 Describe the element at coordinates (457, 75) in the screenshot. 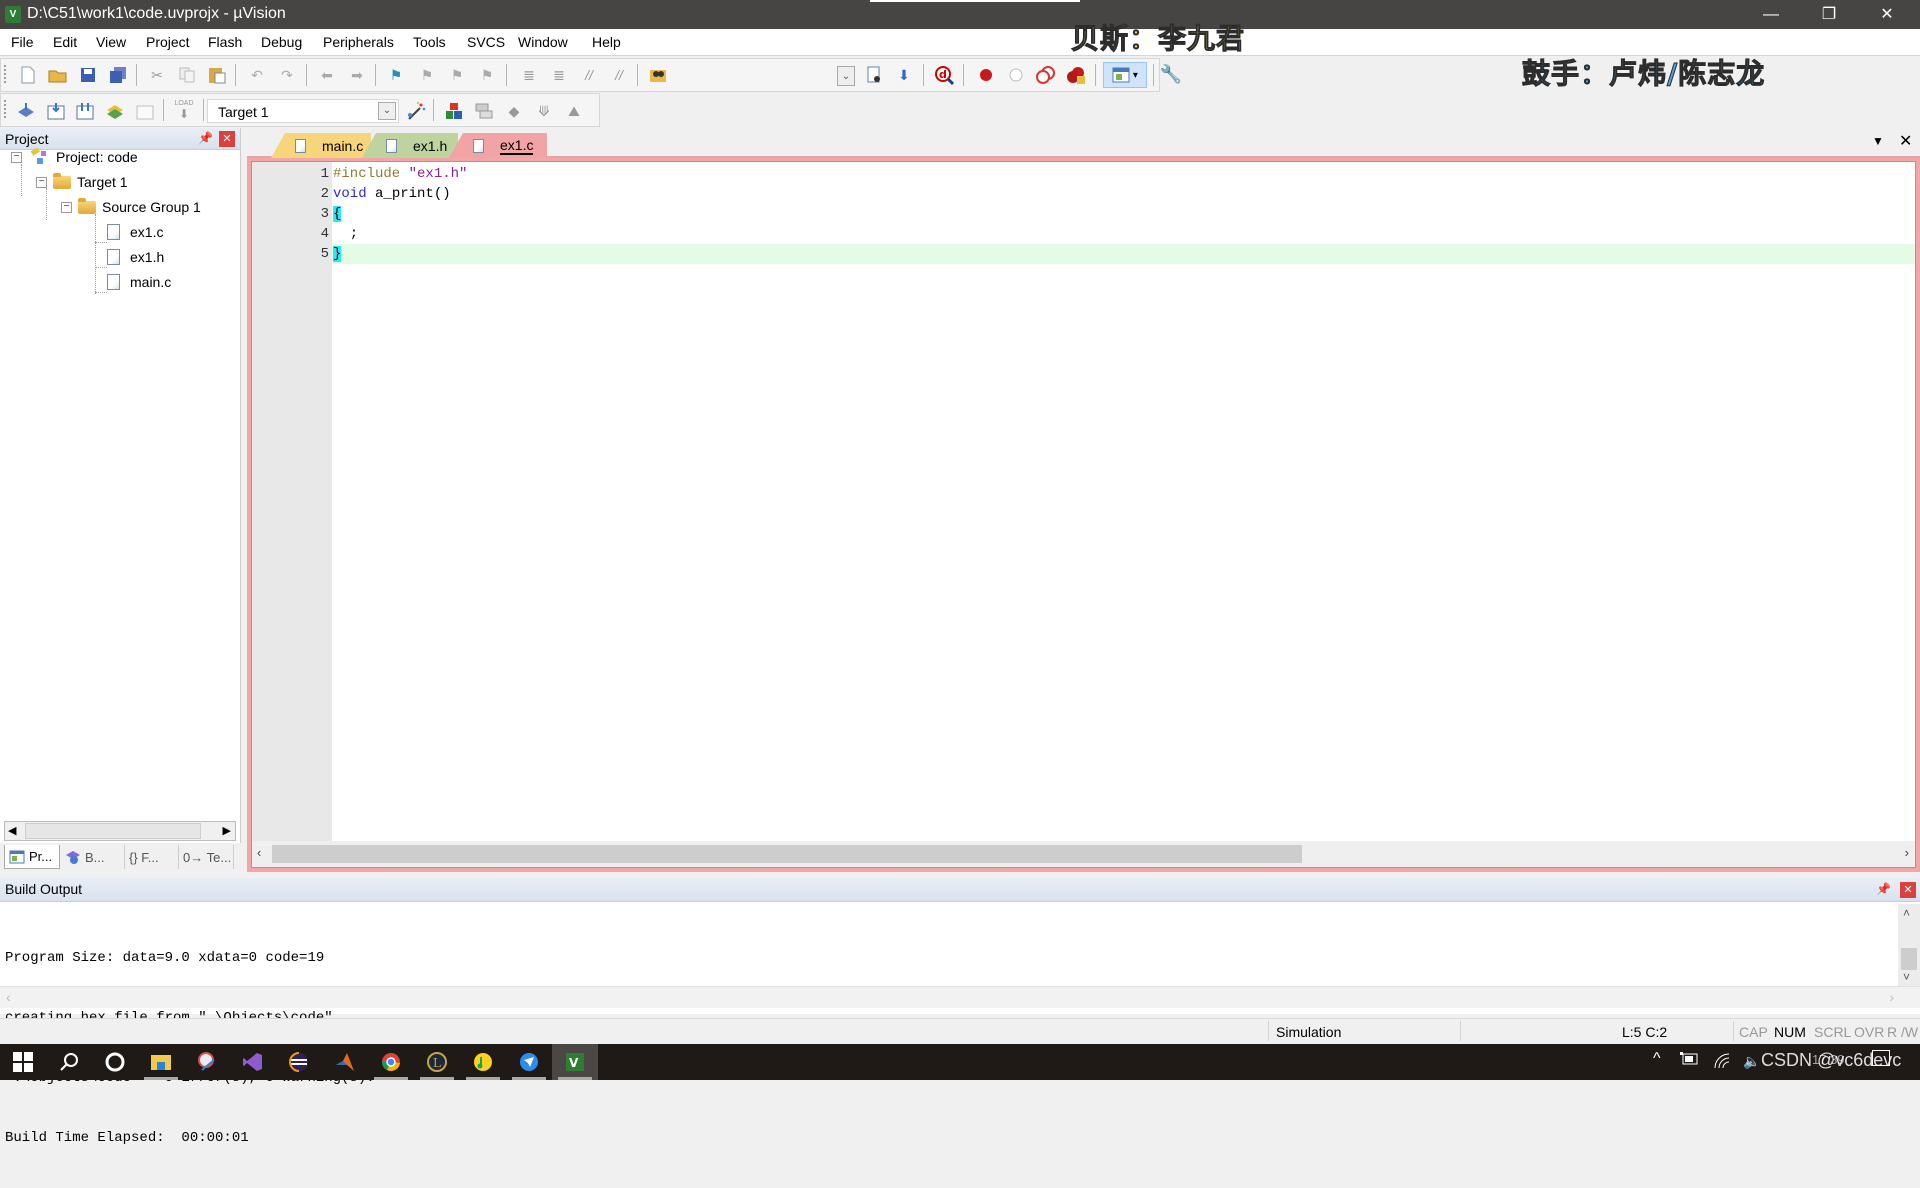

I see `next-bookmark-icon: ⚑` at that location.